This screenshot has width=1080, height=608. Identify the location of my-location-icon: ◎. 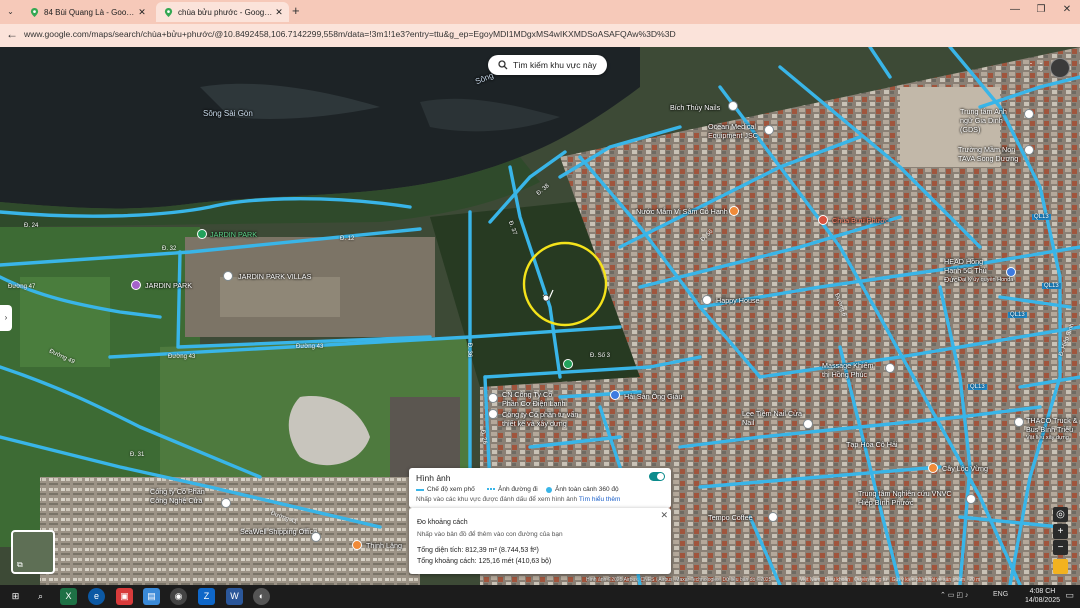
(1060, 514).